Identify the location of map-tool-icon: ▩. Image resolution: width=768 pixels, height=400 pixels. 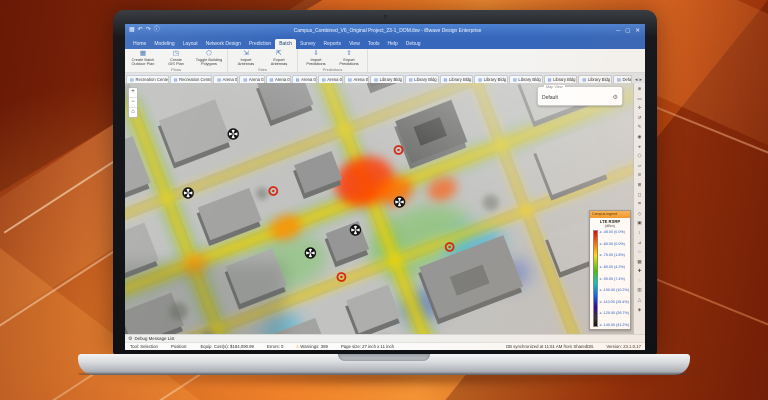
(639, 262).